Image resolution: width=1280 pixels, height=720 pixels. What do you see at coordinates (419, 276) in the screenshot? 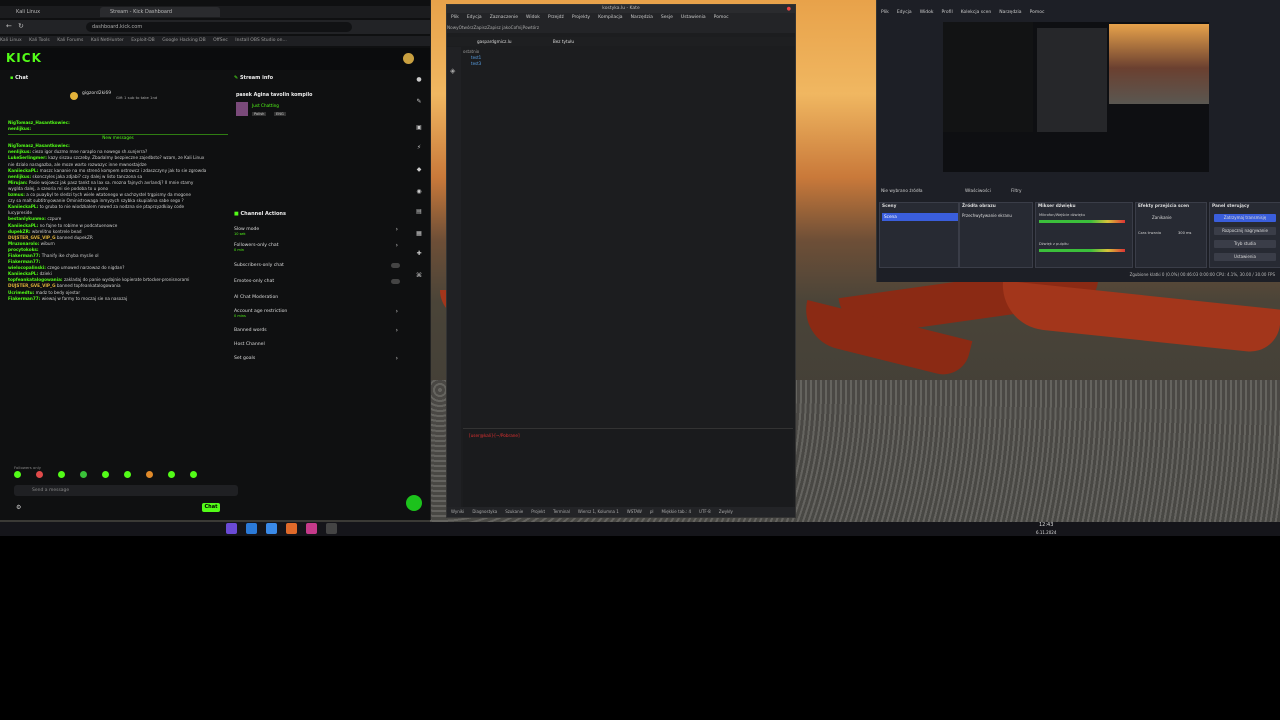
I see `grid-icon: ⌘` at bounding box center [419, 276].